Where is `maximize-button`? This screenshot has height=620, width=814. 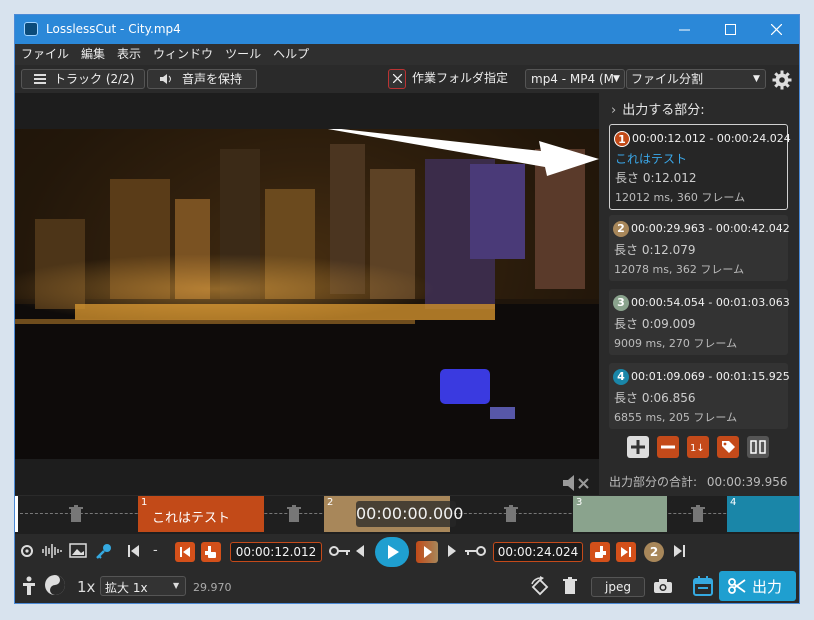
maximize-button is located at coordinates (730, 29).